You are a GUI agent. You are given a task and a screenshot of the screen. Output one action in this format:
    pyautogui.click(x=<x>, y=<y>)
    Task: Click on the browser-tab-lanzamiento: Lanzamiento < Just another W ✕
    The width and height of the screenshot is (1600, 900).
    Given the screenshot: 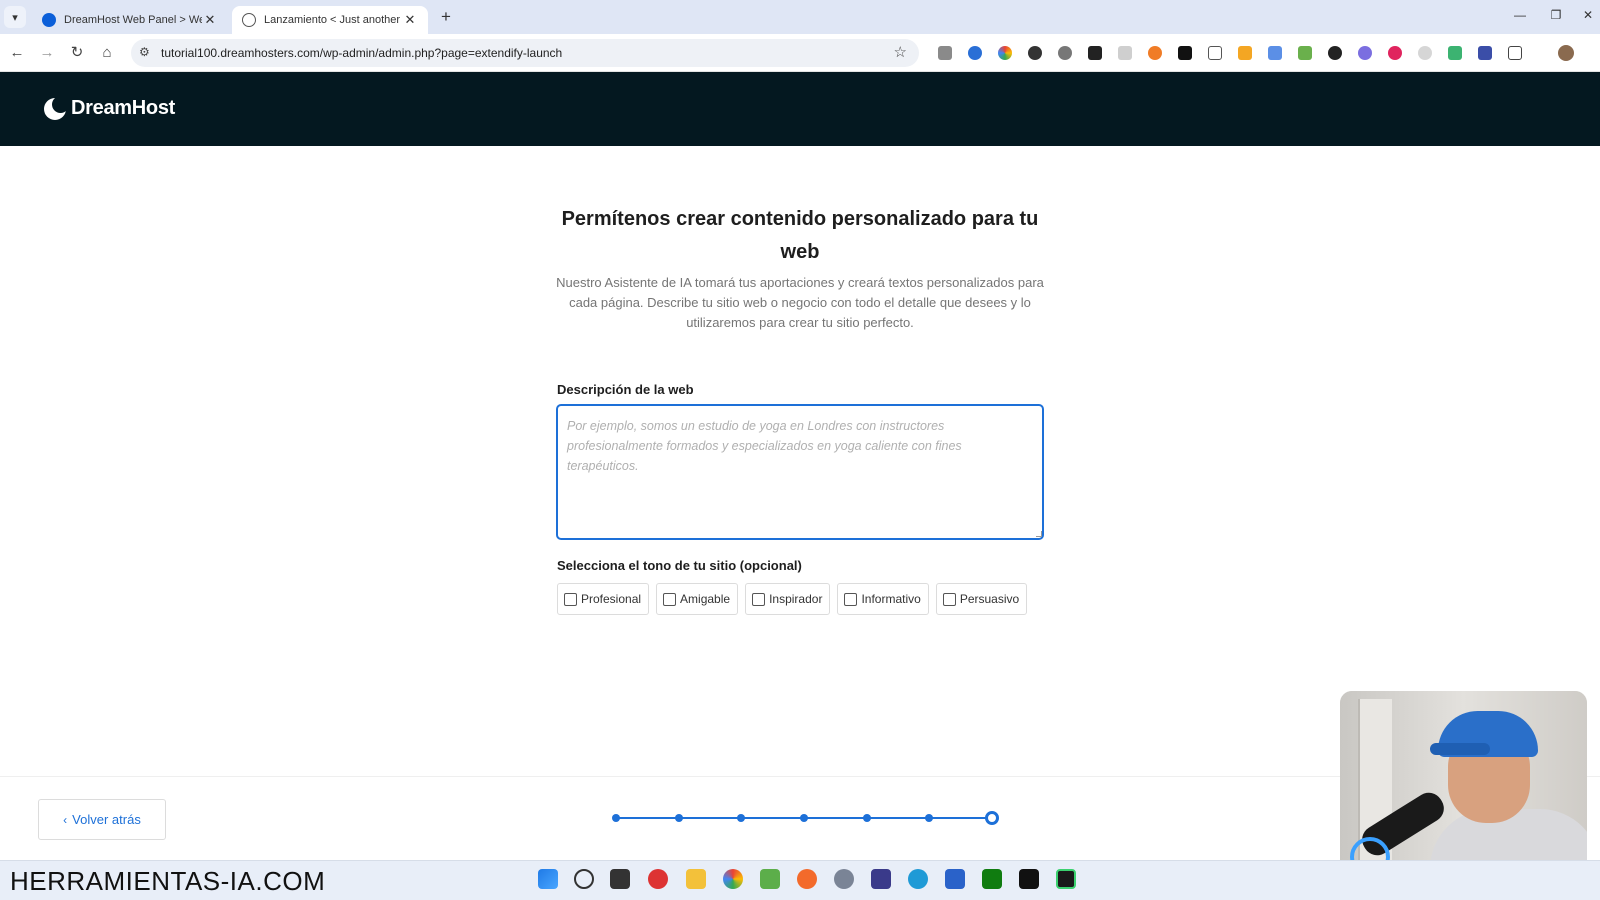 What is the action you would take?
    pyautogui.click(x=330, y=20)
    